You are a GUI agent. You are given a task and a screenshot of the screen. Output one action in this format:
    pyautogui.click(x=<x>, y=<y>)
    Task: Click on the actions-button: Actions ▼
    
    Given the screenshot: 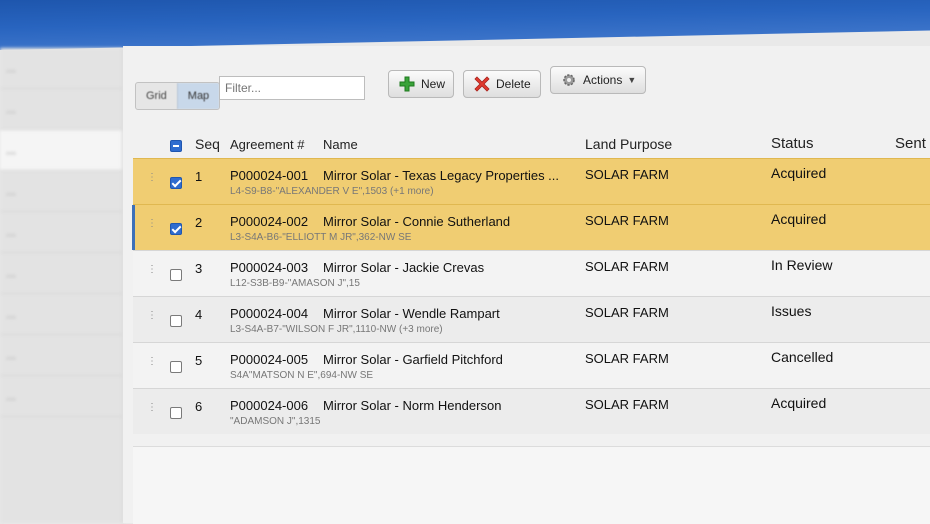 What is the action you would take?
    pyautogui.click(x=598, y=80)
    